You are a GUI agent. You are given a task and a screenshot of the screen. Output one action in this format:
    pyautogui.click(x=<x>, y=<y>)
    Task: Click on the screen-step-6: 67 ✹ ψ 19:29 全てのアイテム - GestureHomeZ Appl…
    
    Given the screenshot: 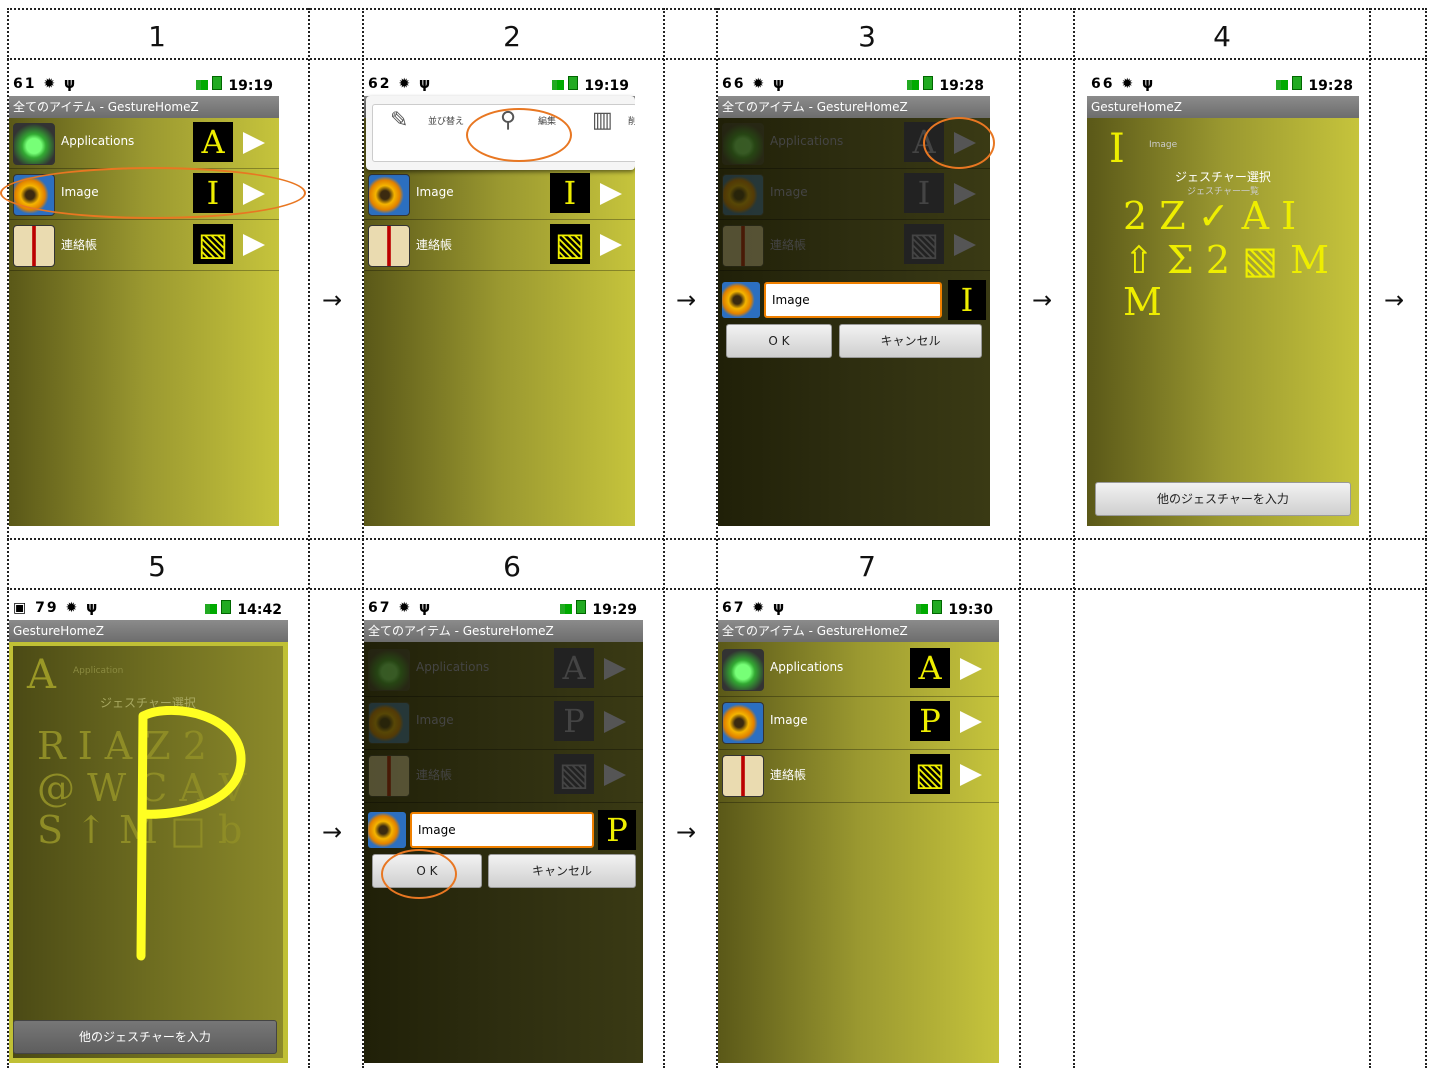 What is the action you would take?
    pyautogui.click(x=503, y=830)
    